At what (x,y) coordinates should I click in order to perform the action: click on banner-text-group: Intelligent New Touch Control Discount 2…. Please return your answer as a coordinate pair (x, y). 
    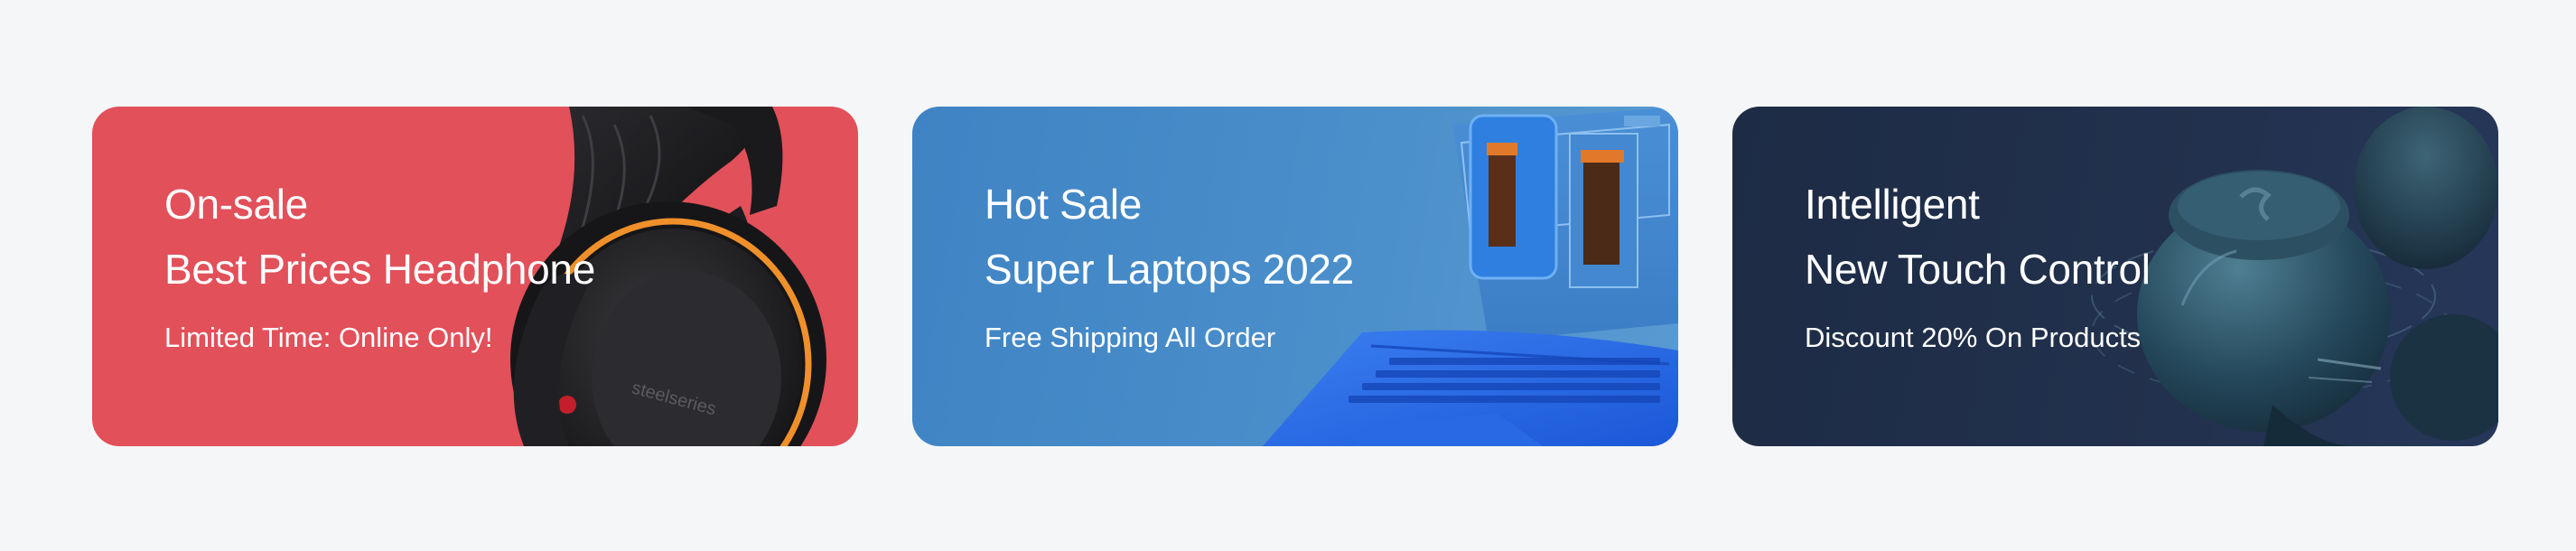
    Looking at the image, I should click on (1978, 264).